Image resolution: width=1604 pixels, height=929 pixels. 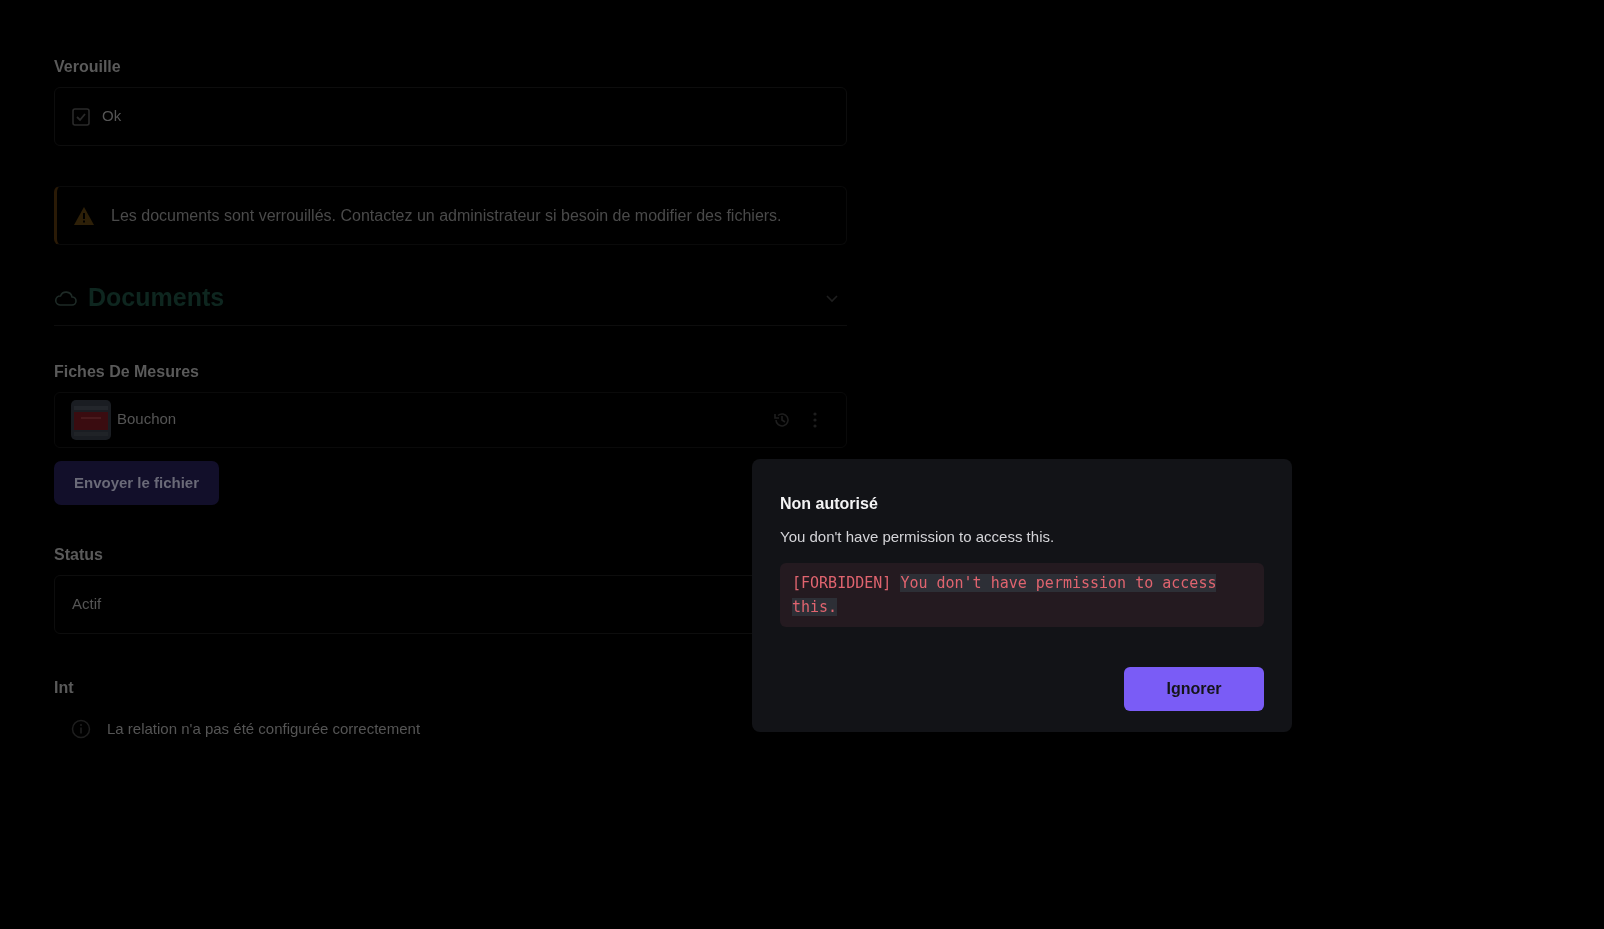 What do you see at coordinates (918, 537) in the screenshot?
I see `dialog-message: You don't have permission to access this.` at bounding box center [918, 537].